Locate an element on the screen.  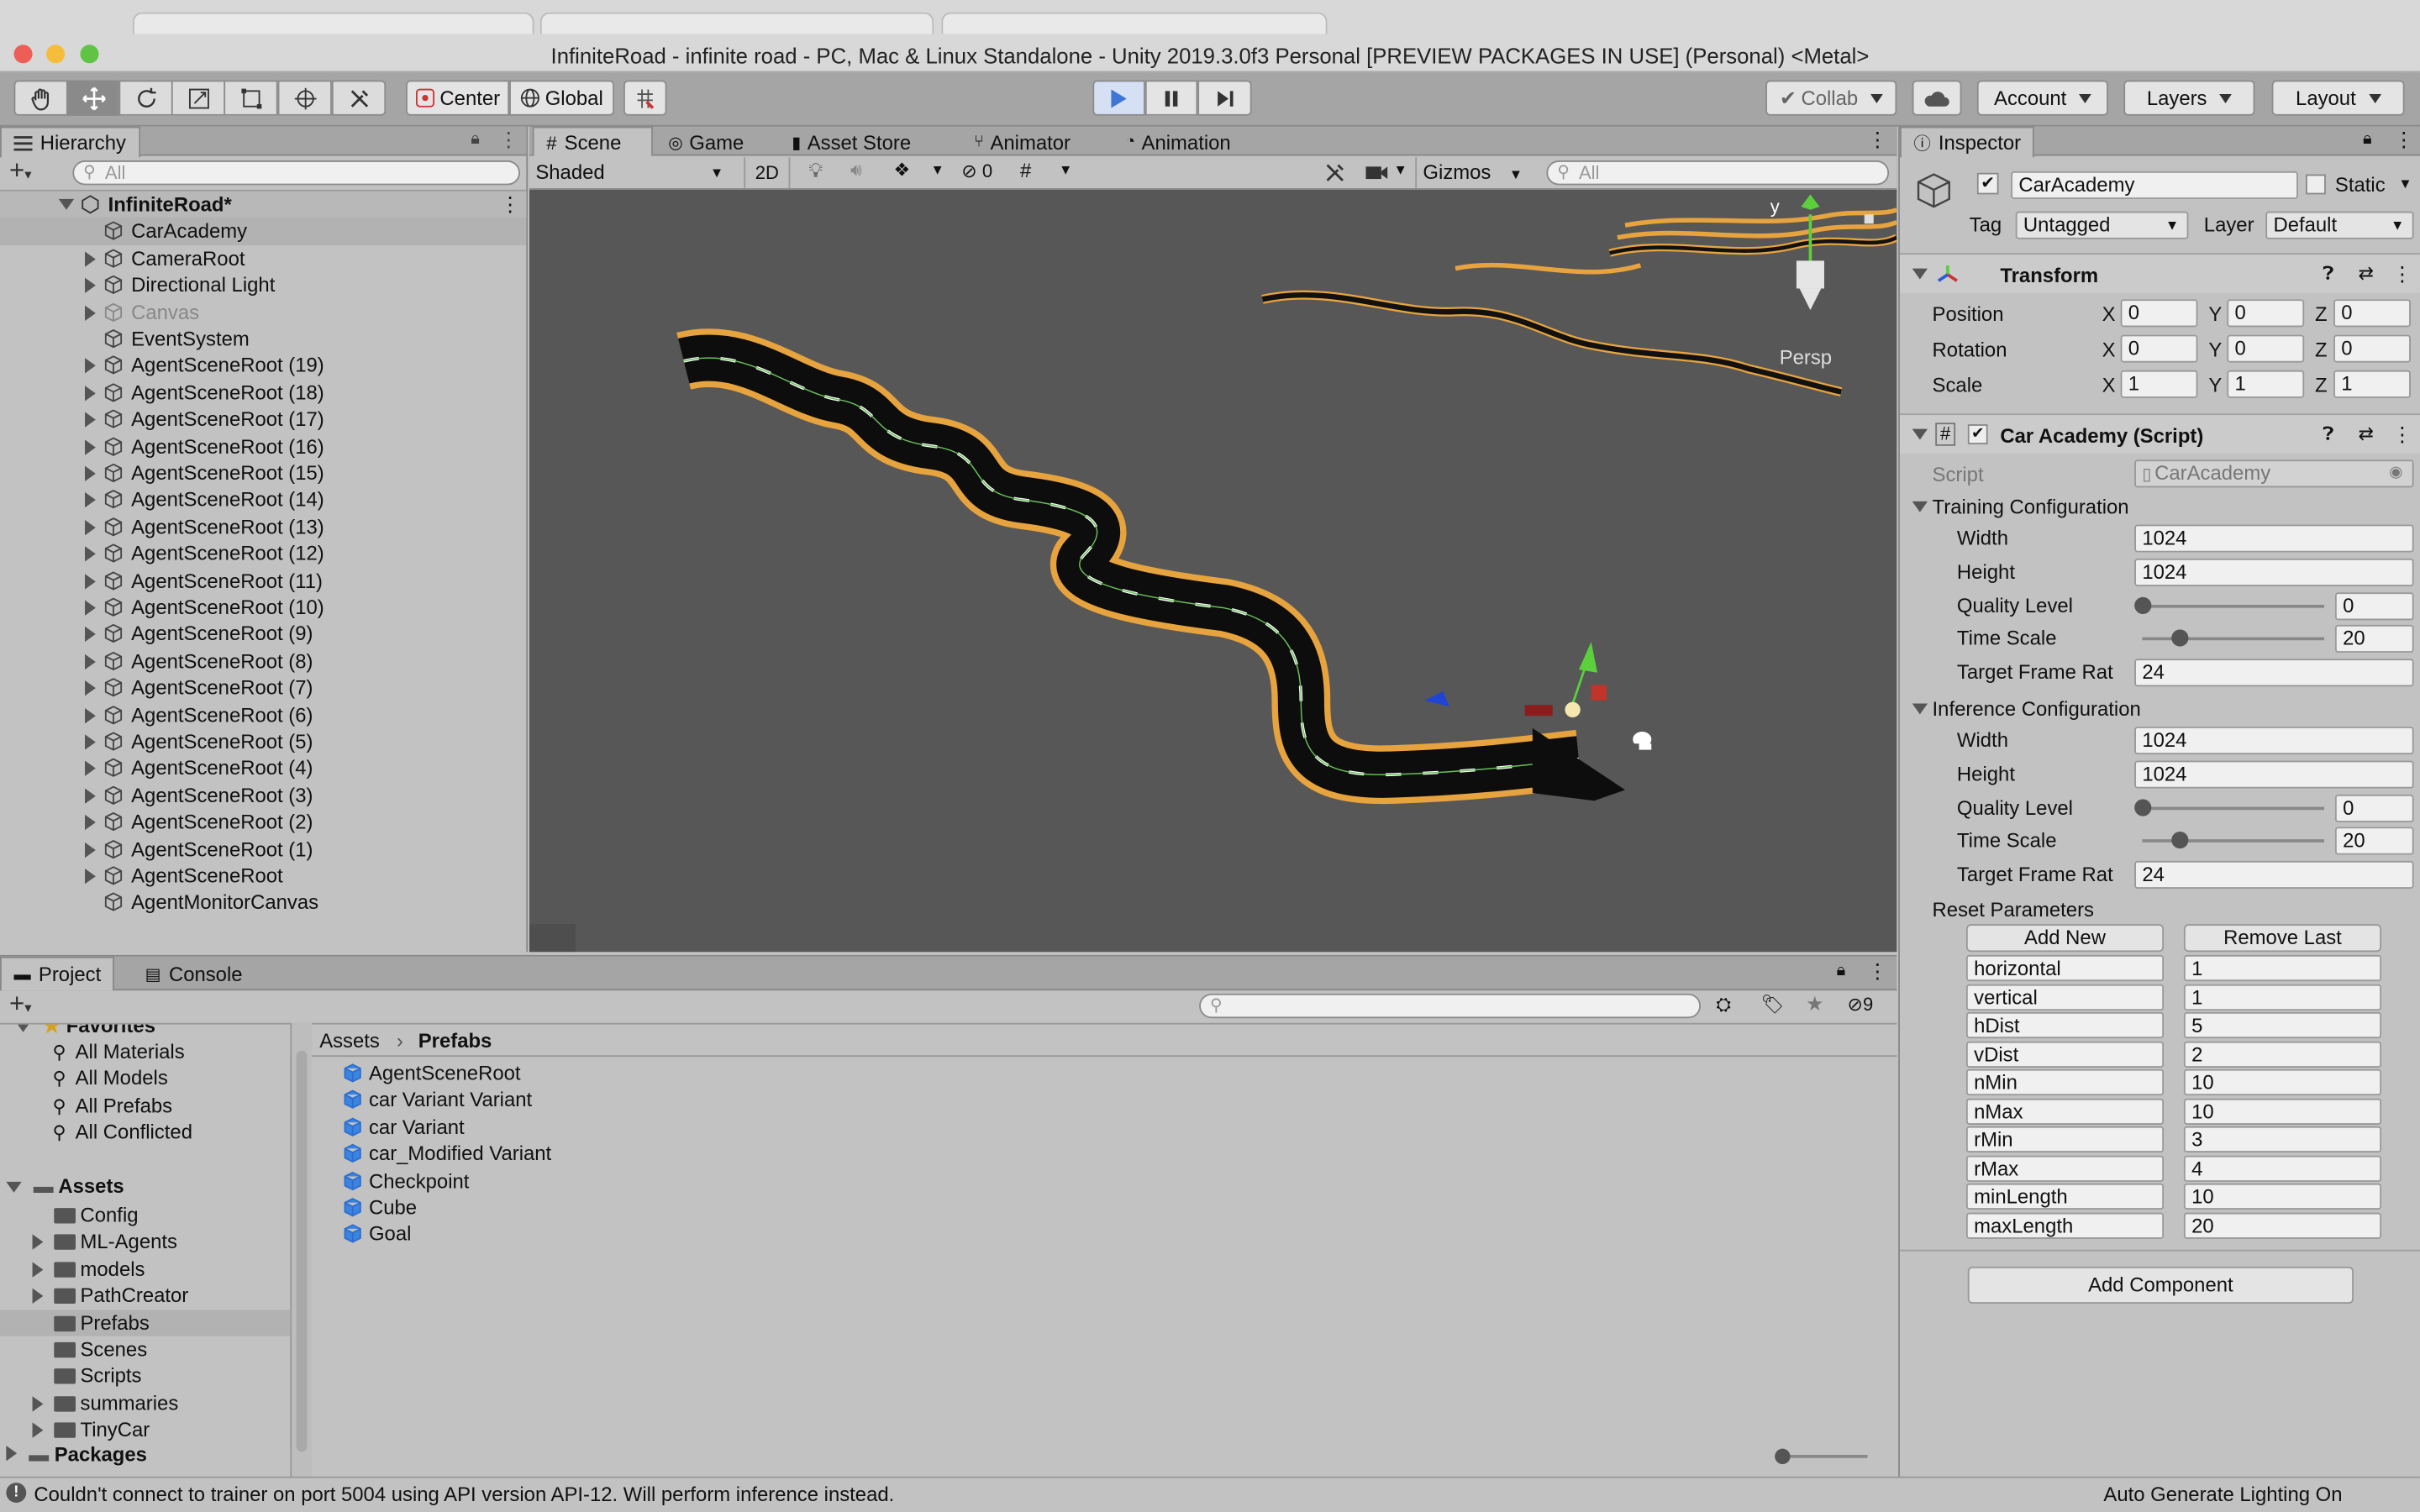
add-component-button: Add Component is located at coordinates (2160, 1285).